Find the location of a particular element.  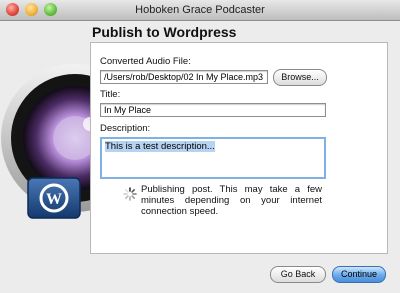

title-field: In My Place is located at coordinates (213, 110).